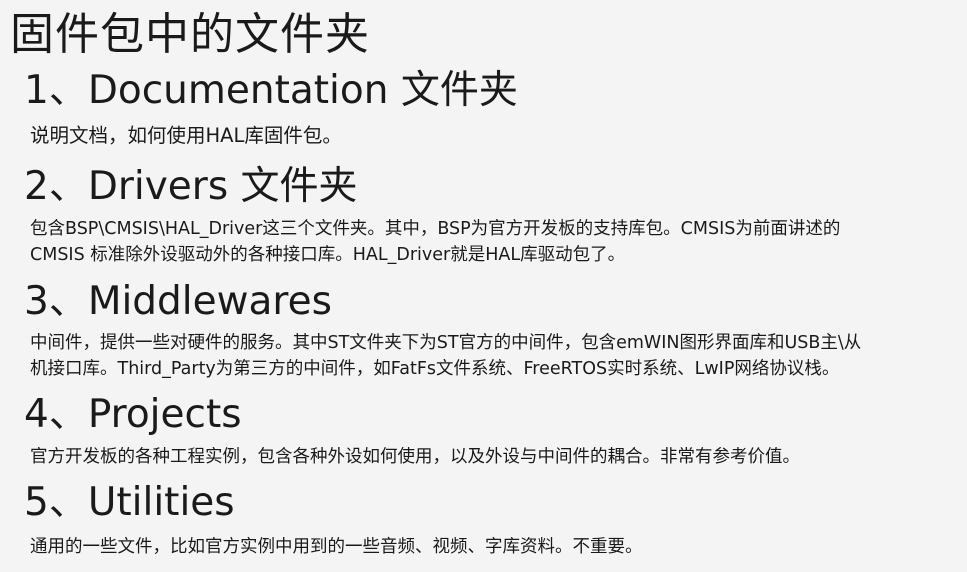 This screenshot has height=572, width=967. I want to click on section-heading-utilities: 5、Utilities, so click(129, 502).